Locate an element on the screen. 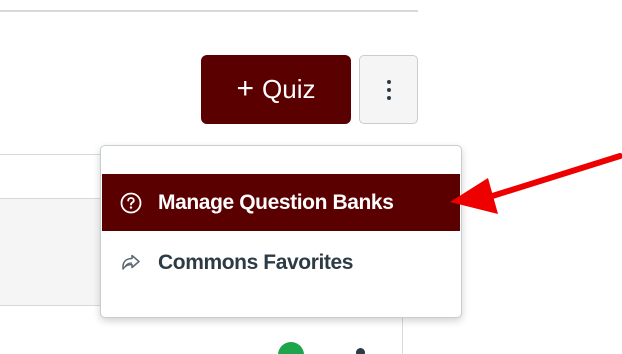 This screenshot has height=354, width=622. add-quiz-button: + Quiz is located at coordinates (276, 89).